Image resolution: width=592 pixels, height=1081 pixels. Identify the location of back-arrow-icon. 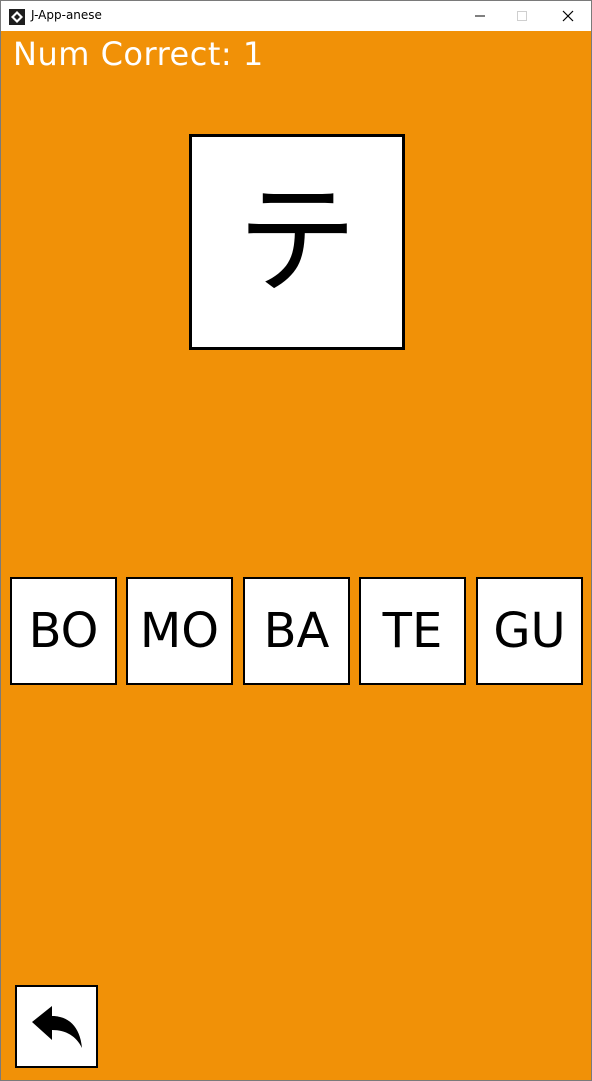
(56, 1026).